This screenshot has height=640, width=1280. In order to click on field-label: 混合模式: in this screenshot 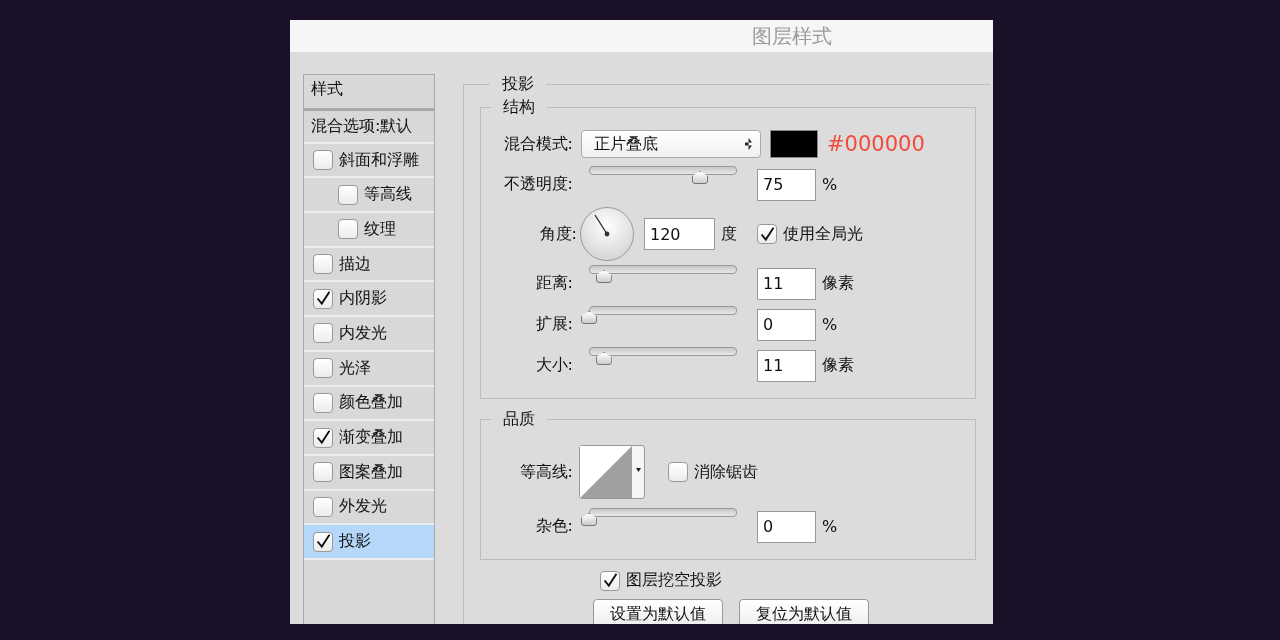, I will do `click(537, 144)`.